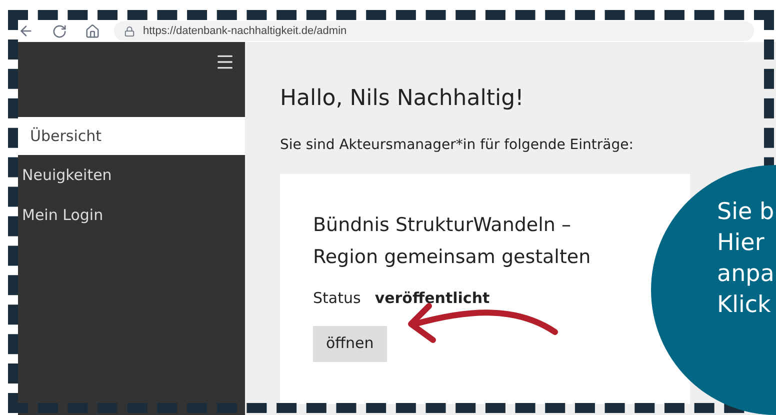  What do you see at coordinates (131, 175) in the screenshot?
I see `sidebar-item: Neuigkeiten` at bounding box center [131, 175].